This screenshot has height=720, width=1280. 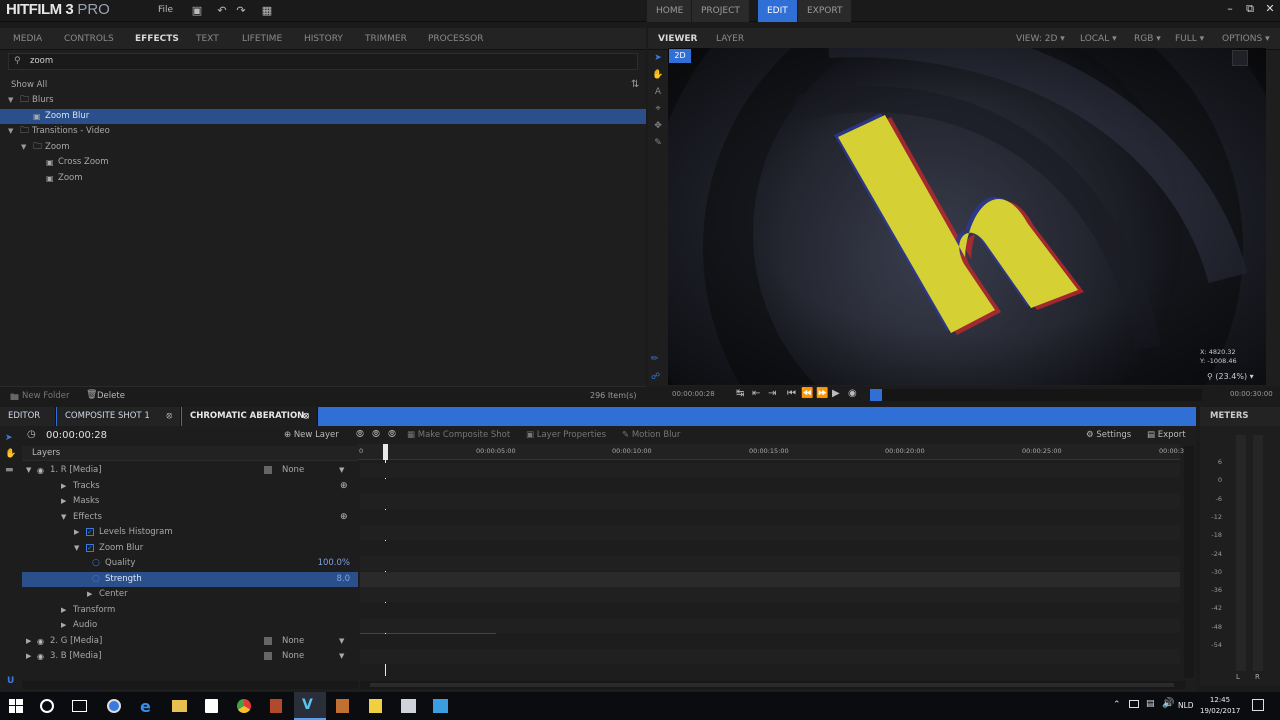 I want to click on tree-folder: ▼ 🗀 Zoom, so click(x=323, y=147).